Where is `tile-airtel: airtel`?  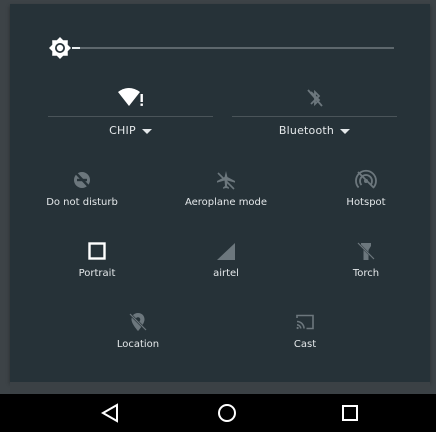 tile-airtel: airtel is located at coordinates (226, 265).